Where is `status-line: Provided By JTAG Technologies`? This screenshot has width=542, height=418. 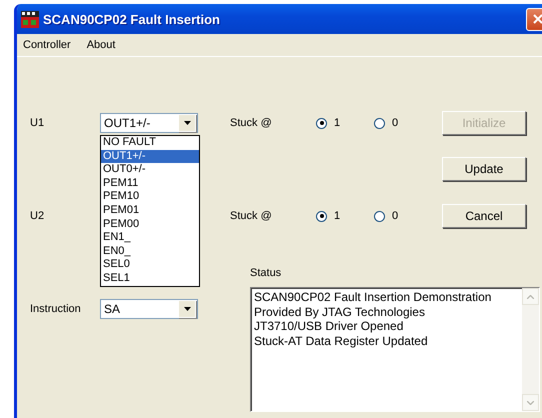
status-line: Provided By JTAG Technologies is located at coordinates (340, 311).